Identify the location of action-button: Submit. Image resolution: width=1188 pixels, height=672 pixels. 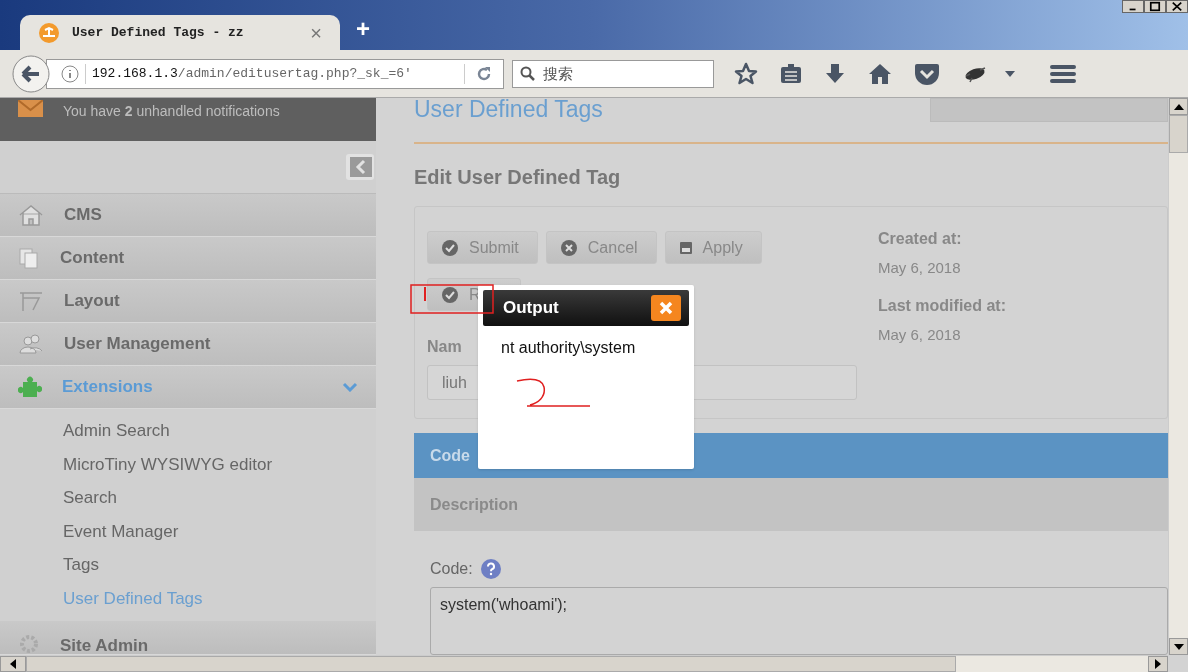
(482, 248).